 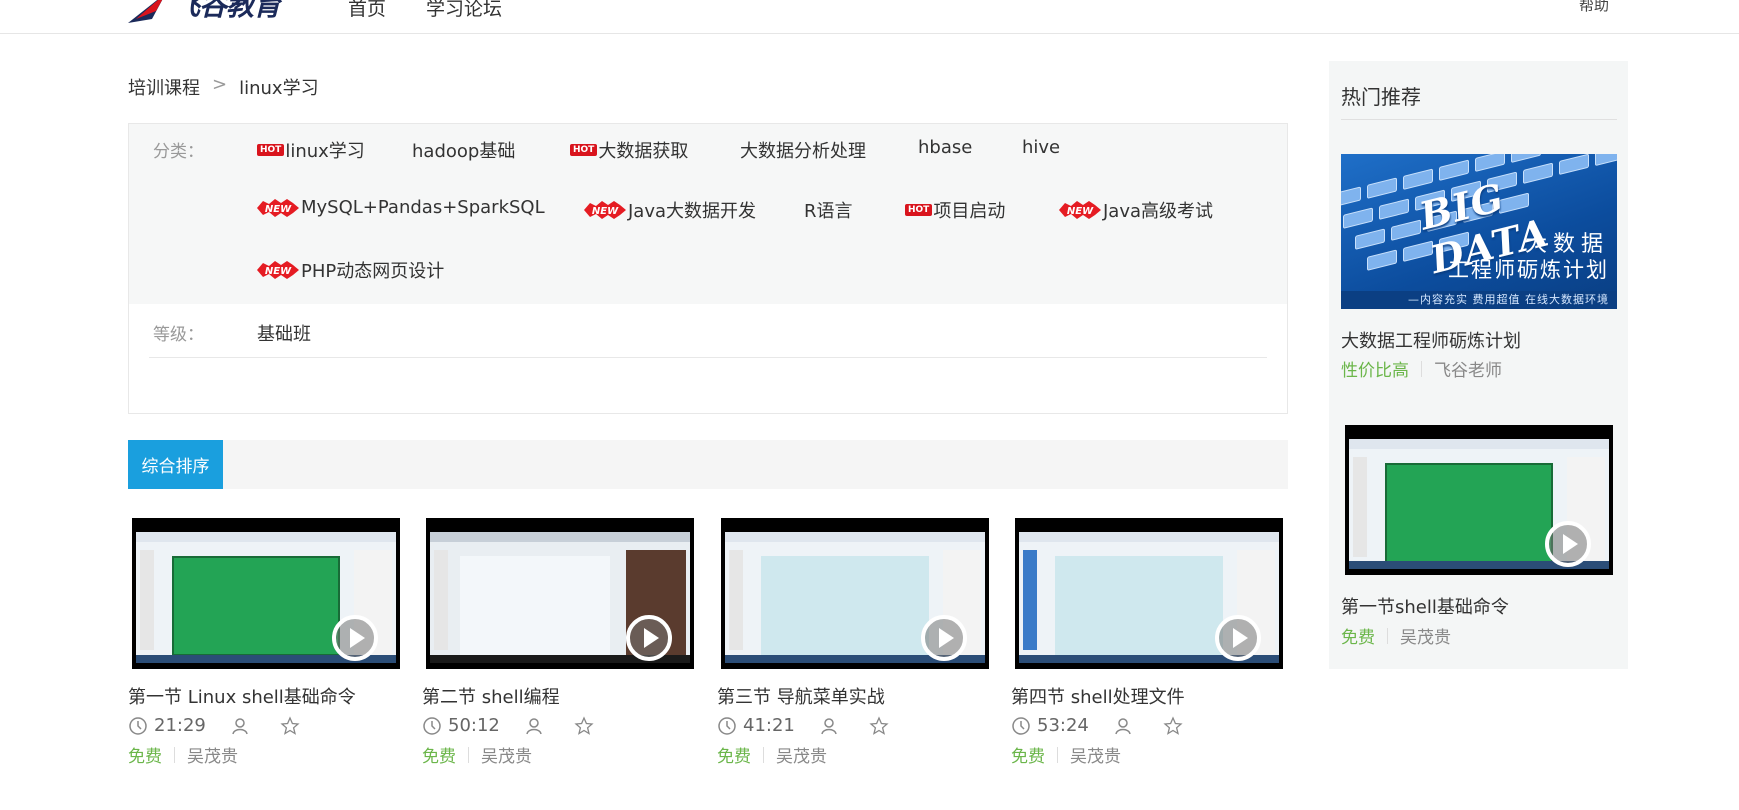 What do you see at coordinates (226, 11) in the screenshot?
I see `logo-text: 飞谷教育` at bounding box center [226, 11].